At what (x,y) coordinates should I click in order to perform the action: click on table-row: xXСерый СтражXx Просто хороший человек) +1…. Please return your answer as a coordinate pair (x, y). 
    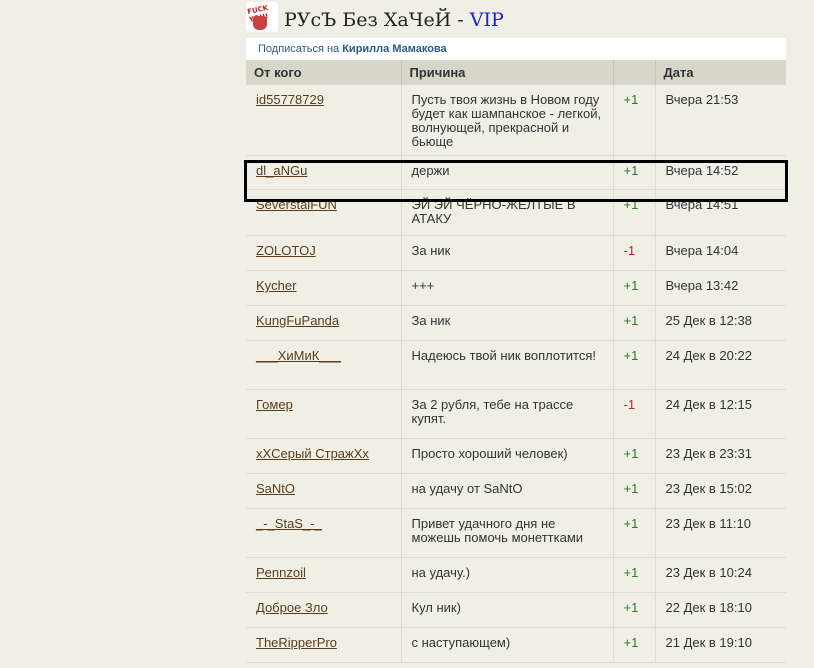
    Looking at the image, I should click on (516, 456).